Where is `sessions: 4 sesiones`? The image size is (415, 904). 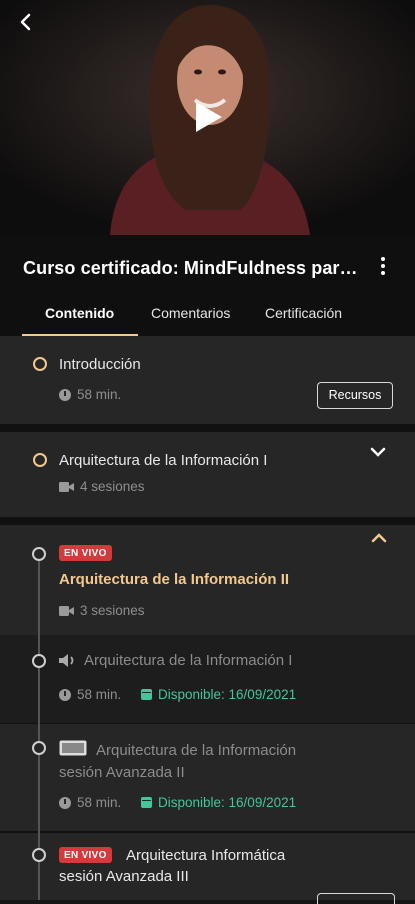
sessions: 4 sesiones is located at coordinates (102, 486).